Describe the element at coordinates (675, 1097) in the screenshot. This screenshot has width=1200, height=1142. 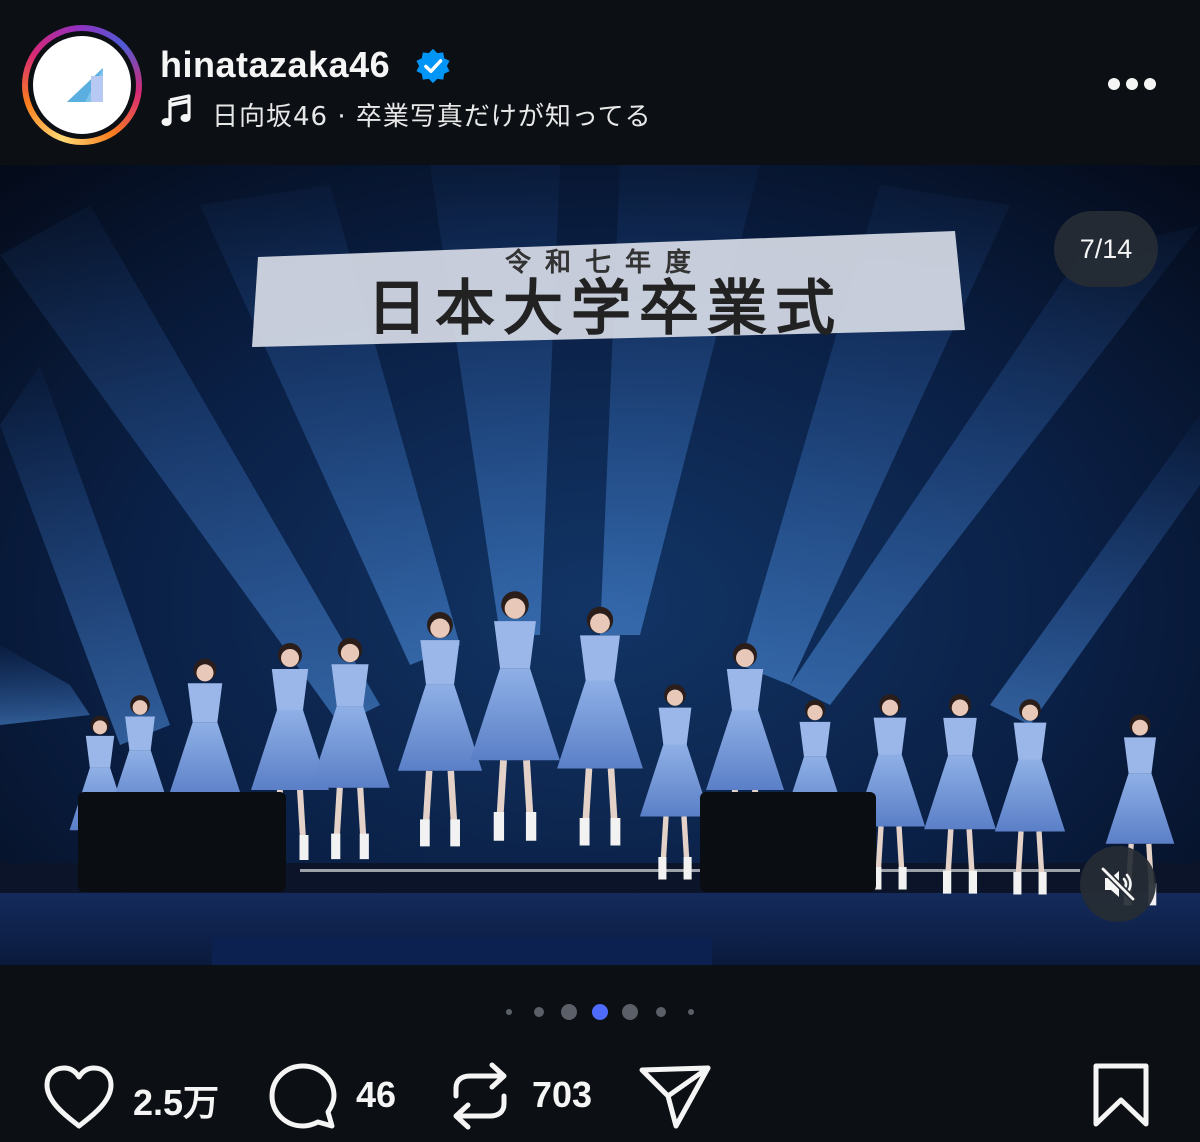
I see `send-icon` at that location.